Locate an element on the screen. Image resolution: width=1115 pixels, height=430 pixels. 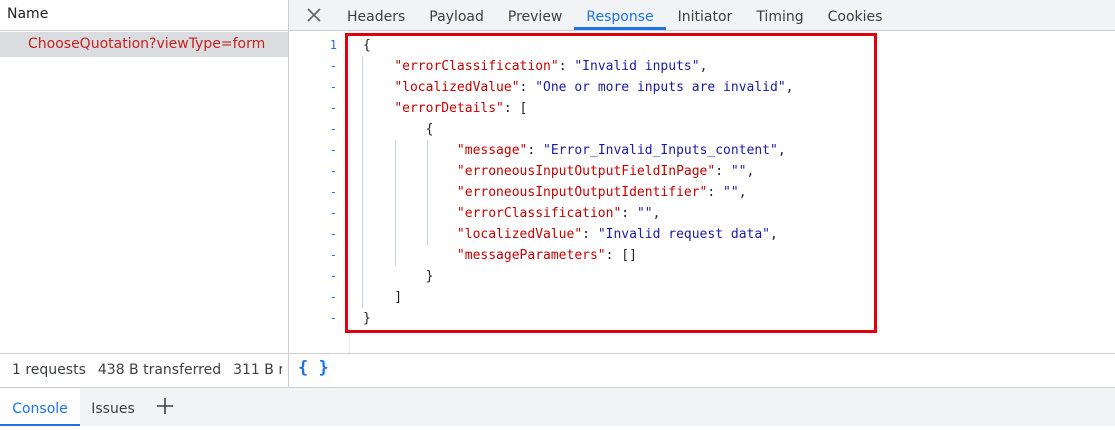
line-number: 1 is located at coordinates (333, 45).